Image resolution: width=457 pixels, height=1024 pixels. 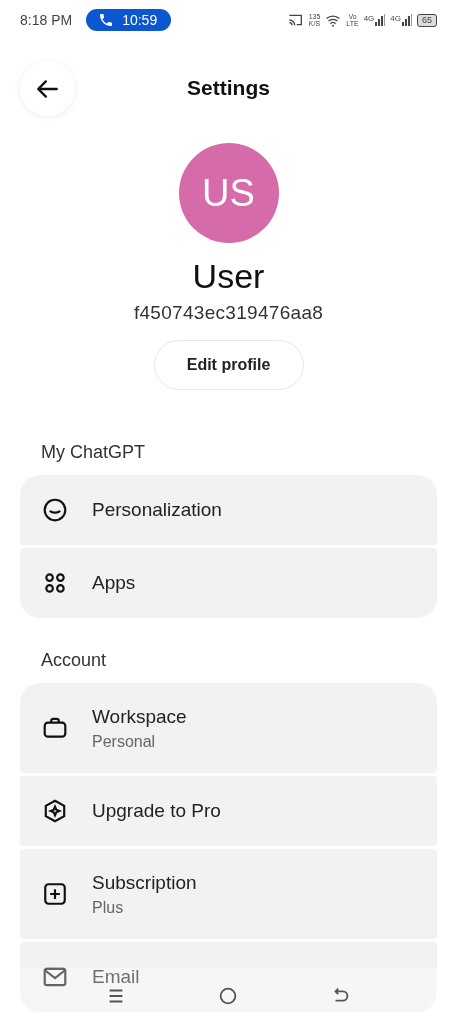 What do you see at coordinates (228, 193) in the screenshot?
I see `avatar: US` at bounding box center [228, 193].